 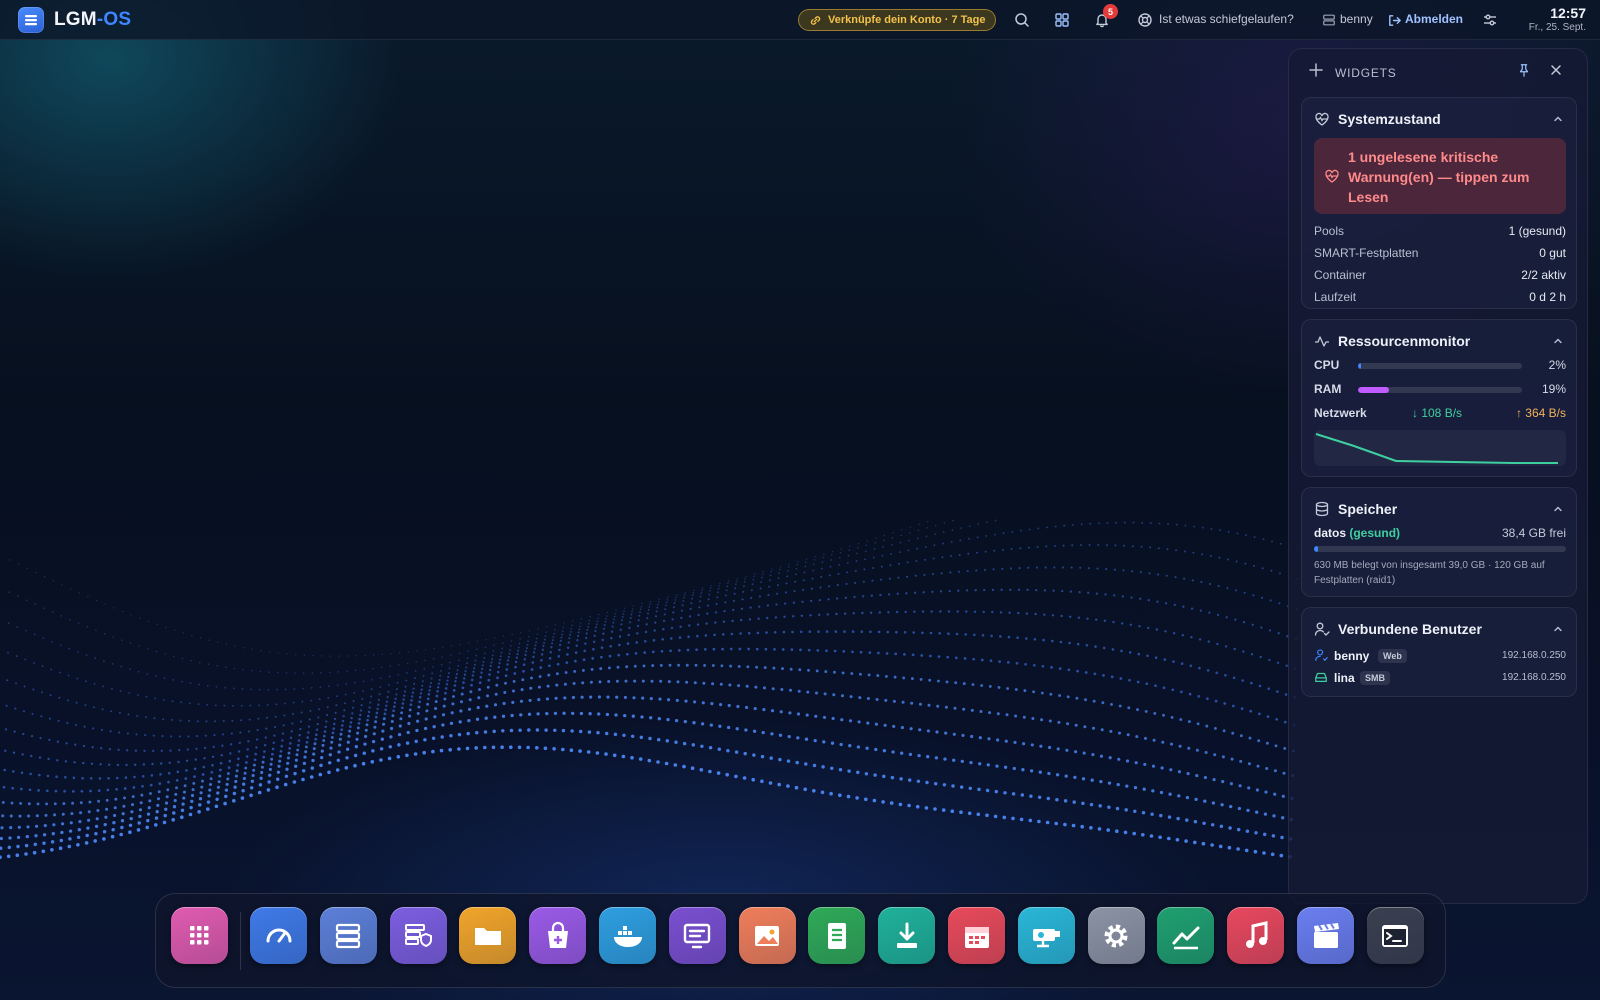 What do you see at coordinates (1537, 231) in the screenshot?
I see `system-row-value: 1 (gesund)` at bounding box center [1537, 231].